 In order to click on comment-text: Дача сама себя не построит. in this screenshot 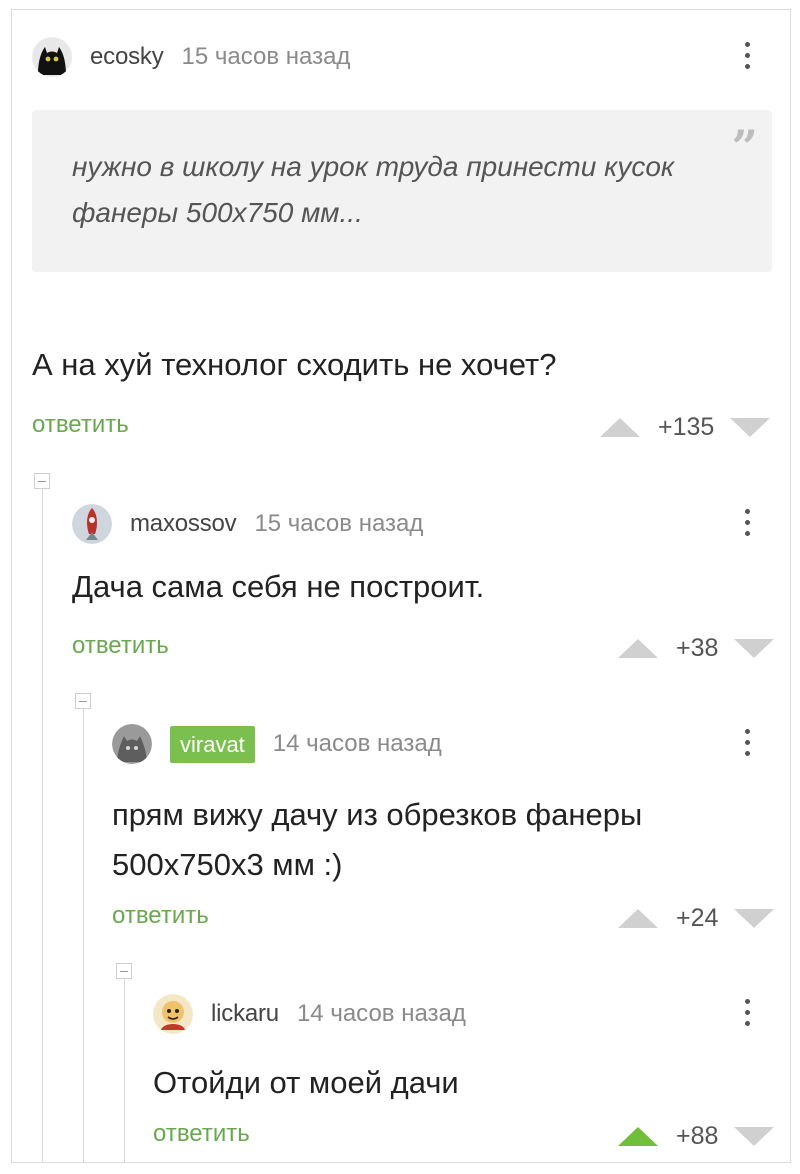, I will do `click(278, 586)`.